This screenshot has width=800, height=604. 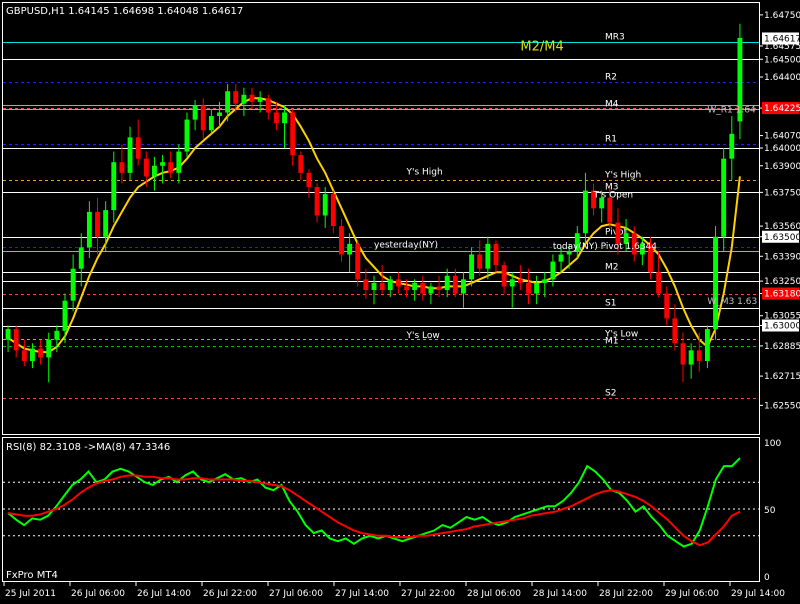 I want to click on level-label: M1, so click(x=612, y=342).